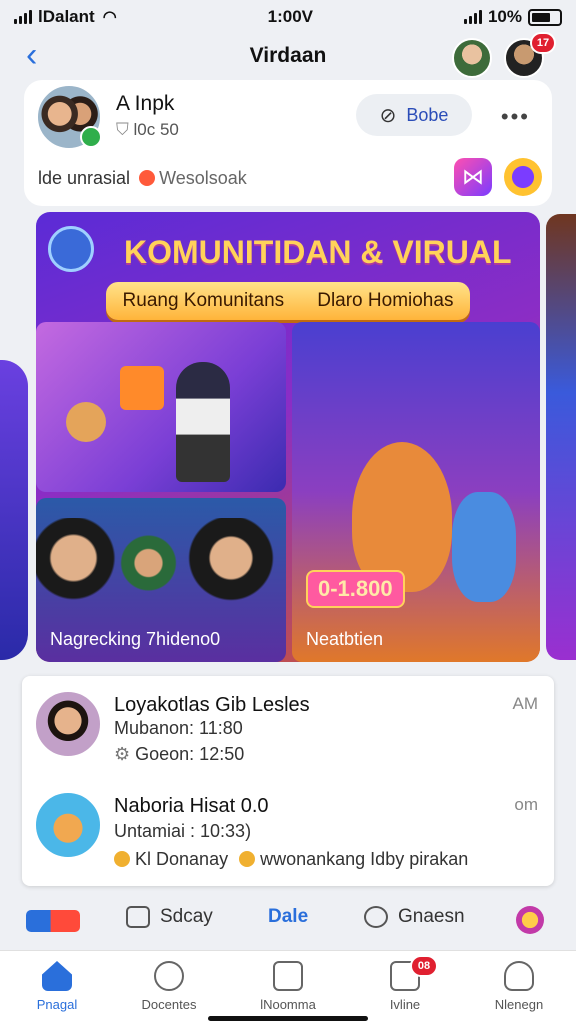  Describe the element at coordinates (424, 966) in the screenshot. I see `nav-badge: 08` at that location.